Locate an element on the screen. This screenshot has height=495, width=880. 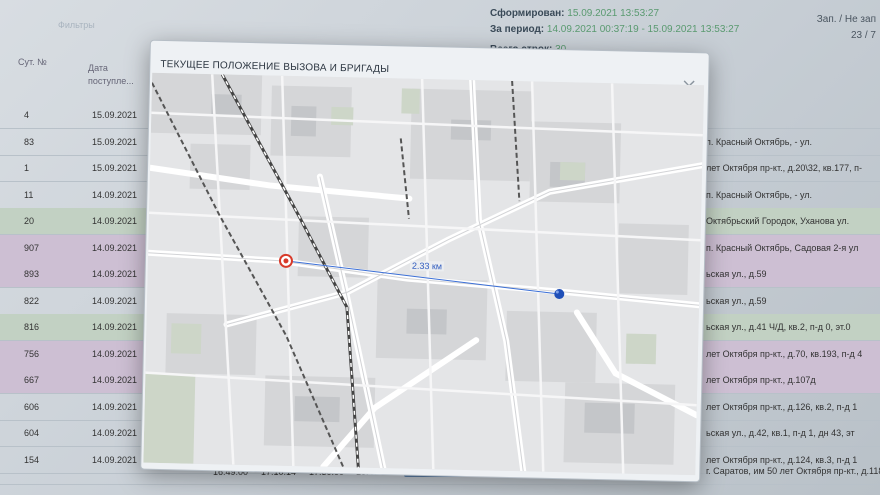
formed-label: Сформирован: is located at coordinates (527, 13).